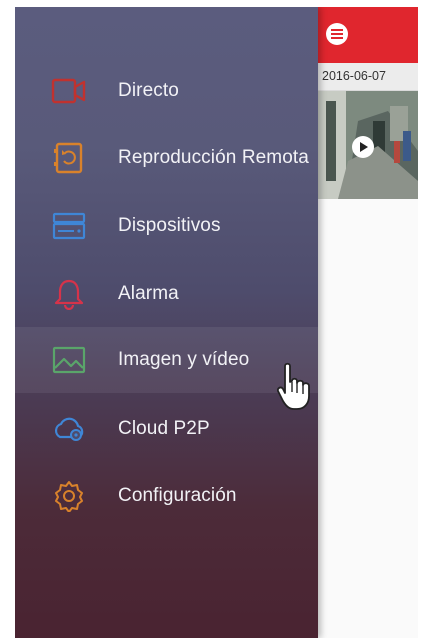 This screenshot has height=638, width=422. I want to click on play-button, so click(363, 147).